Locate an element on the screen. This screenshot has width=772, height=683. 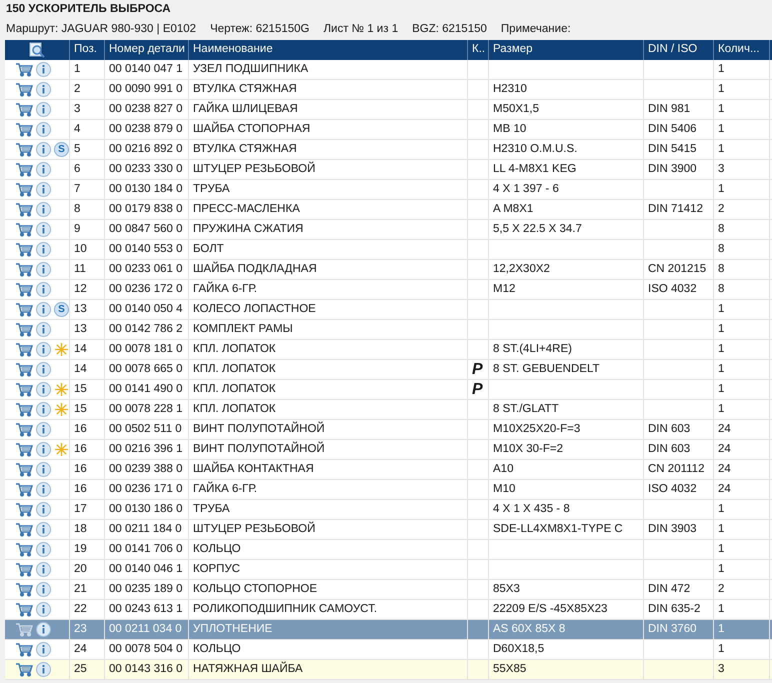
table-row: 4 00 0238 879 0 ШАЙБА СТОПОРНАЯ MB 10 DIN 5406 1 is located at coordinates (388, 130).